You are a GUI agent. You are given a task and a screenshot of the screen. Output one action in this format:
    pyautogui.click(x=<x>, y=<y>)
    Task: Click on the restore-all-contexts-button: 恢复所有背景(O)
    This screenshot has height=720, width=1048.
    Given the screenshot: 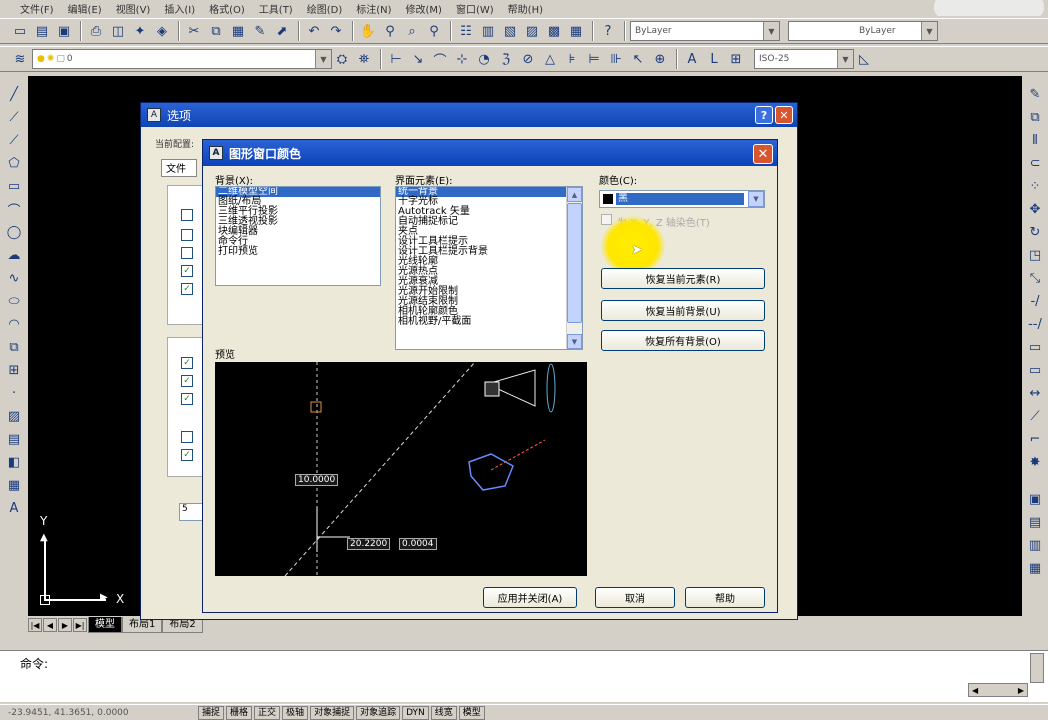 What is the action you would take?
    pyautogui.click(x=683, y=340)
    